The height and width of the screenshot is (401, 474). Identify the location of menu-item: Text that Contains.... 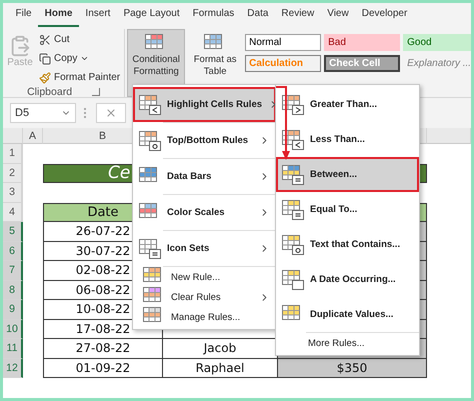
(347, 244).